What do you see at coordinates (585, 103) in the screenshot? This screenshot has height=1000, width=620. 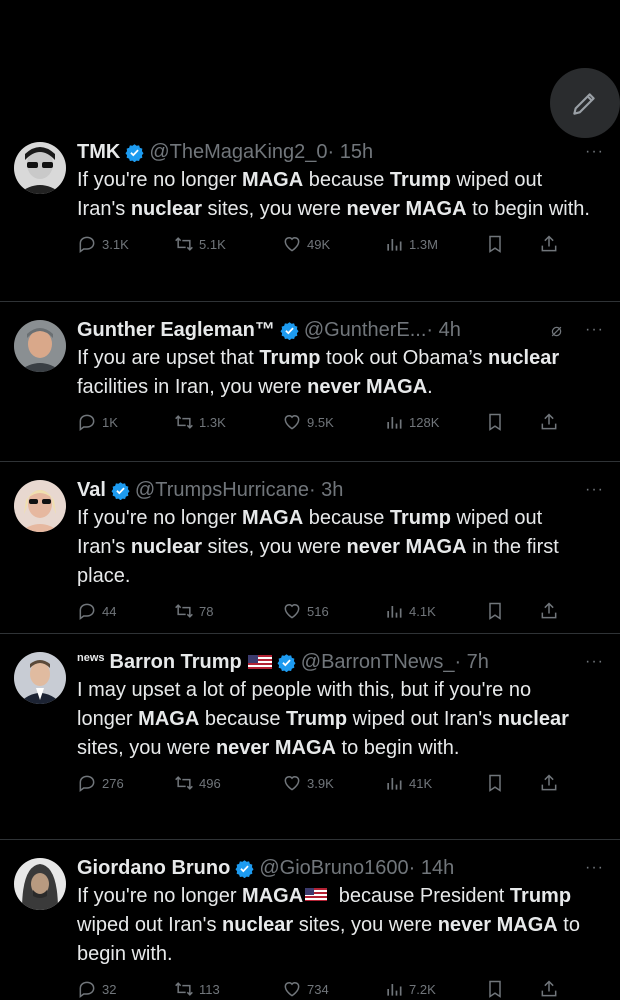 I see `compose-button` at bounding box center [585, 103].